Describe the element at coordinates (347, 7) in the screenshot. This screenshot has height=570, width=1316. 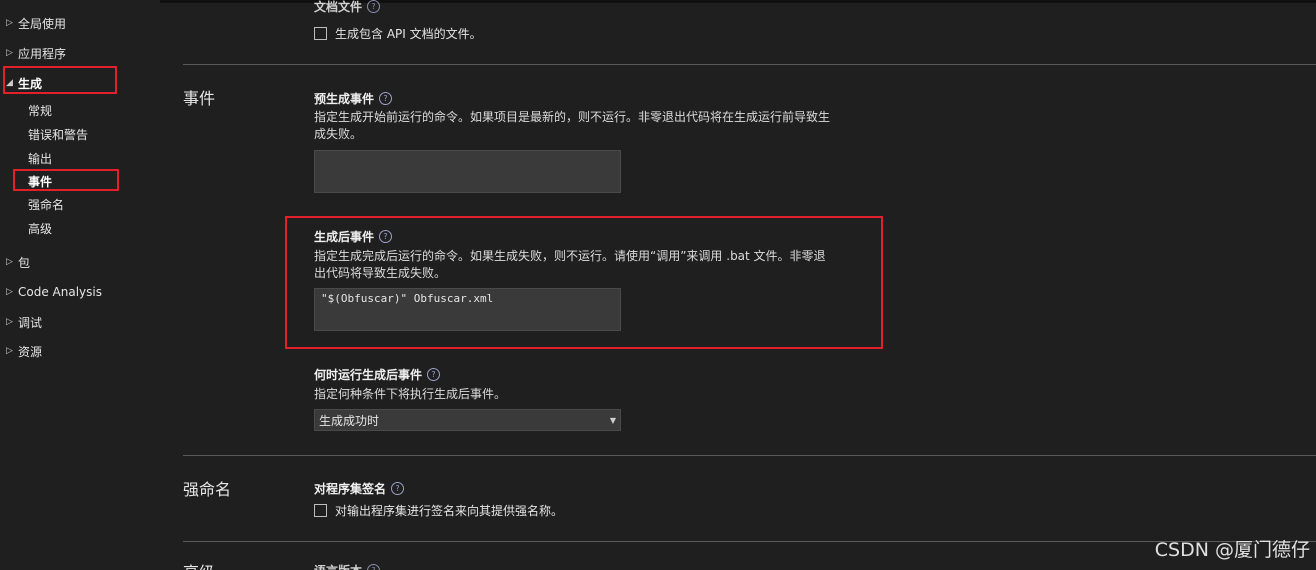
I see `documentation-file-label: 文档文件 ?` at that location.